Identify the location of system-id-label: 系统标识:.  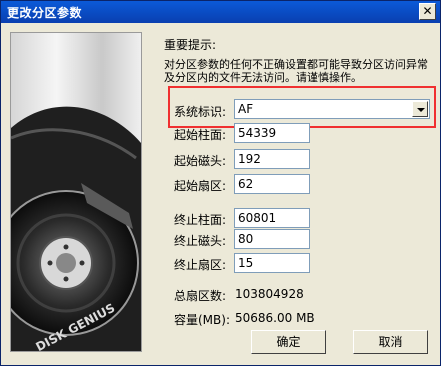
(200, 112).